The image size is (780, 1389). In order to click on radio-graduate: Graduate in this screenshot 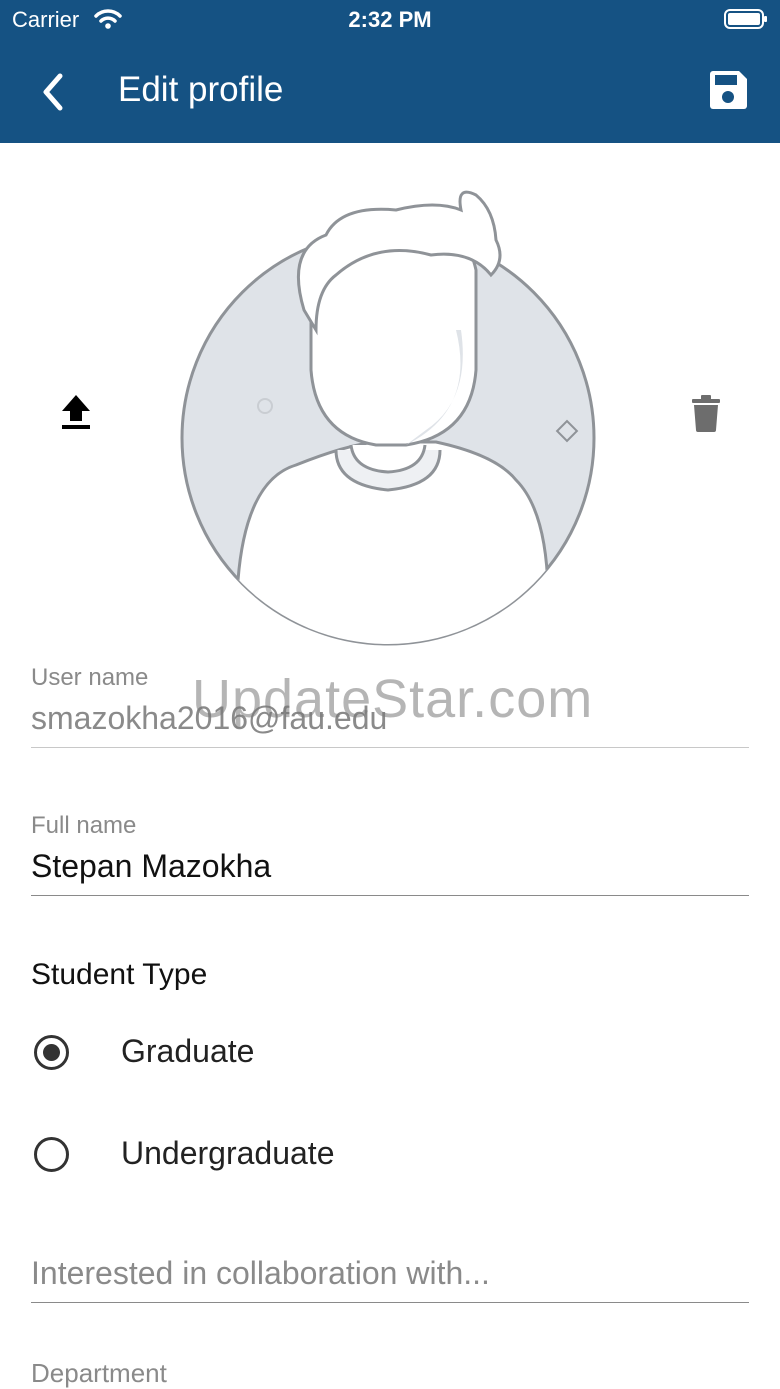, I will do `click(390, 1055)`.